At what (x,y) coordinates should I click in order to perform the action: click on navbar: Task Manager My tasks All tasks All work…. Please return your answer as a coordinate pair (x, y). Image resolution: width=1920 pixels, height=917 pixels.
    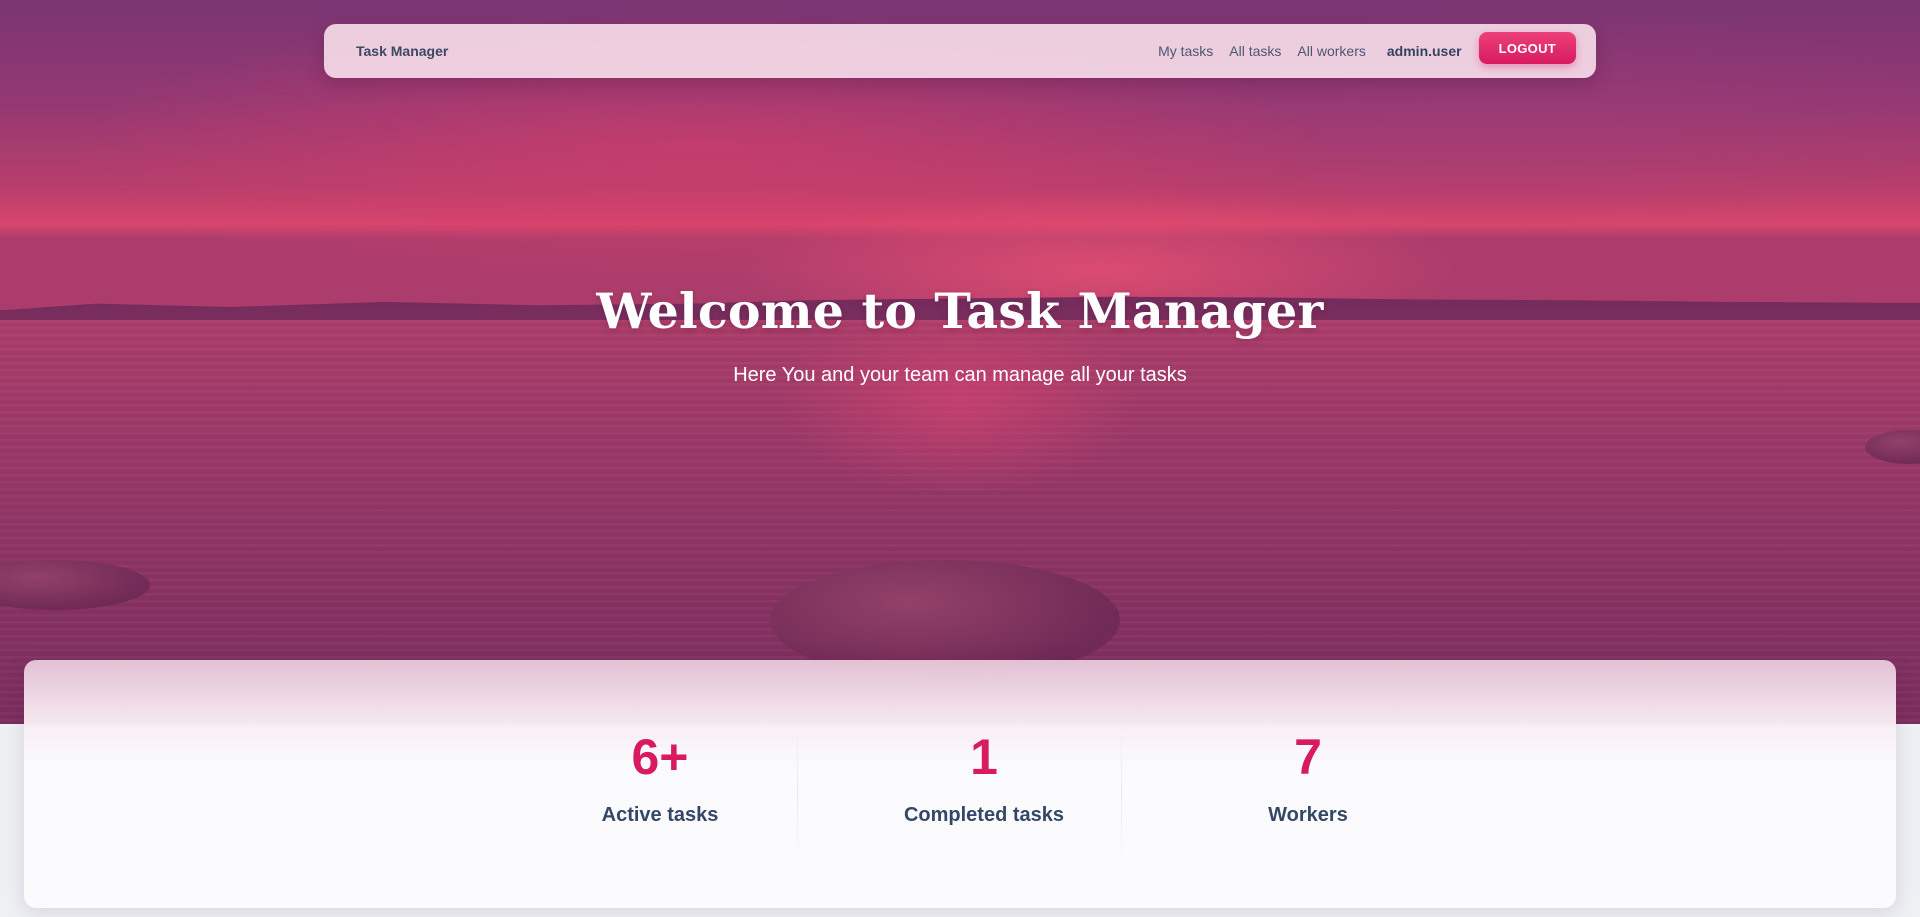
    Looking at the image, I should click on (960, 51).